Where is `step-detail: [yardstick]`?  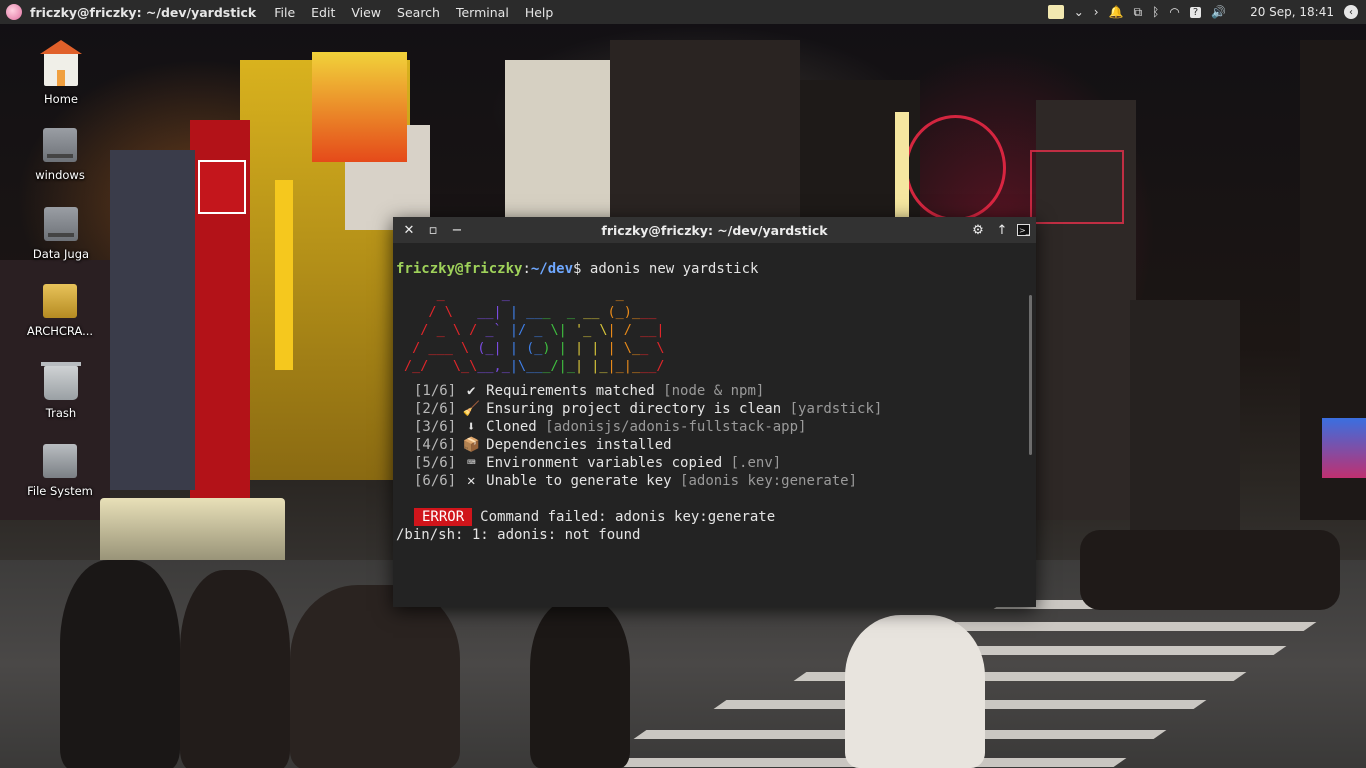
step-detail: [yardstick] is located at coordinates (836, 409).